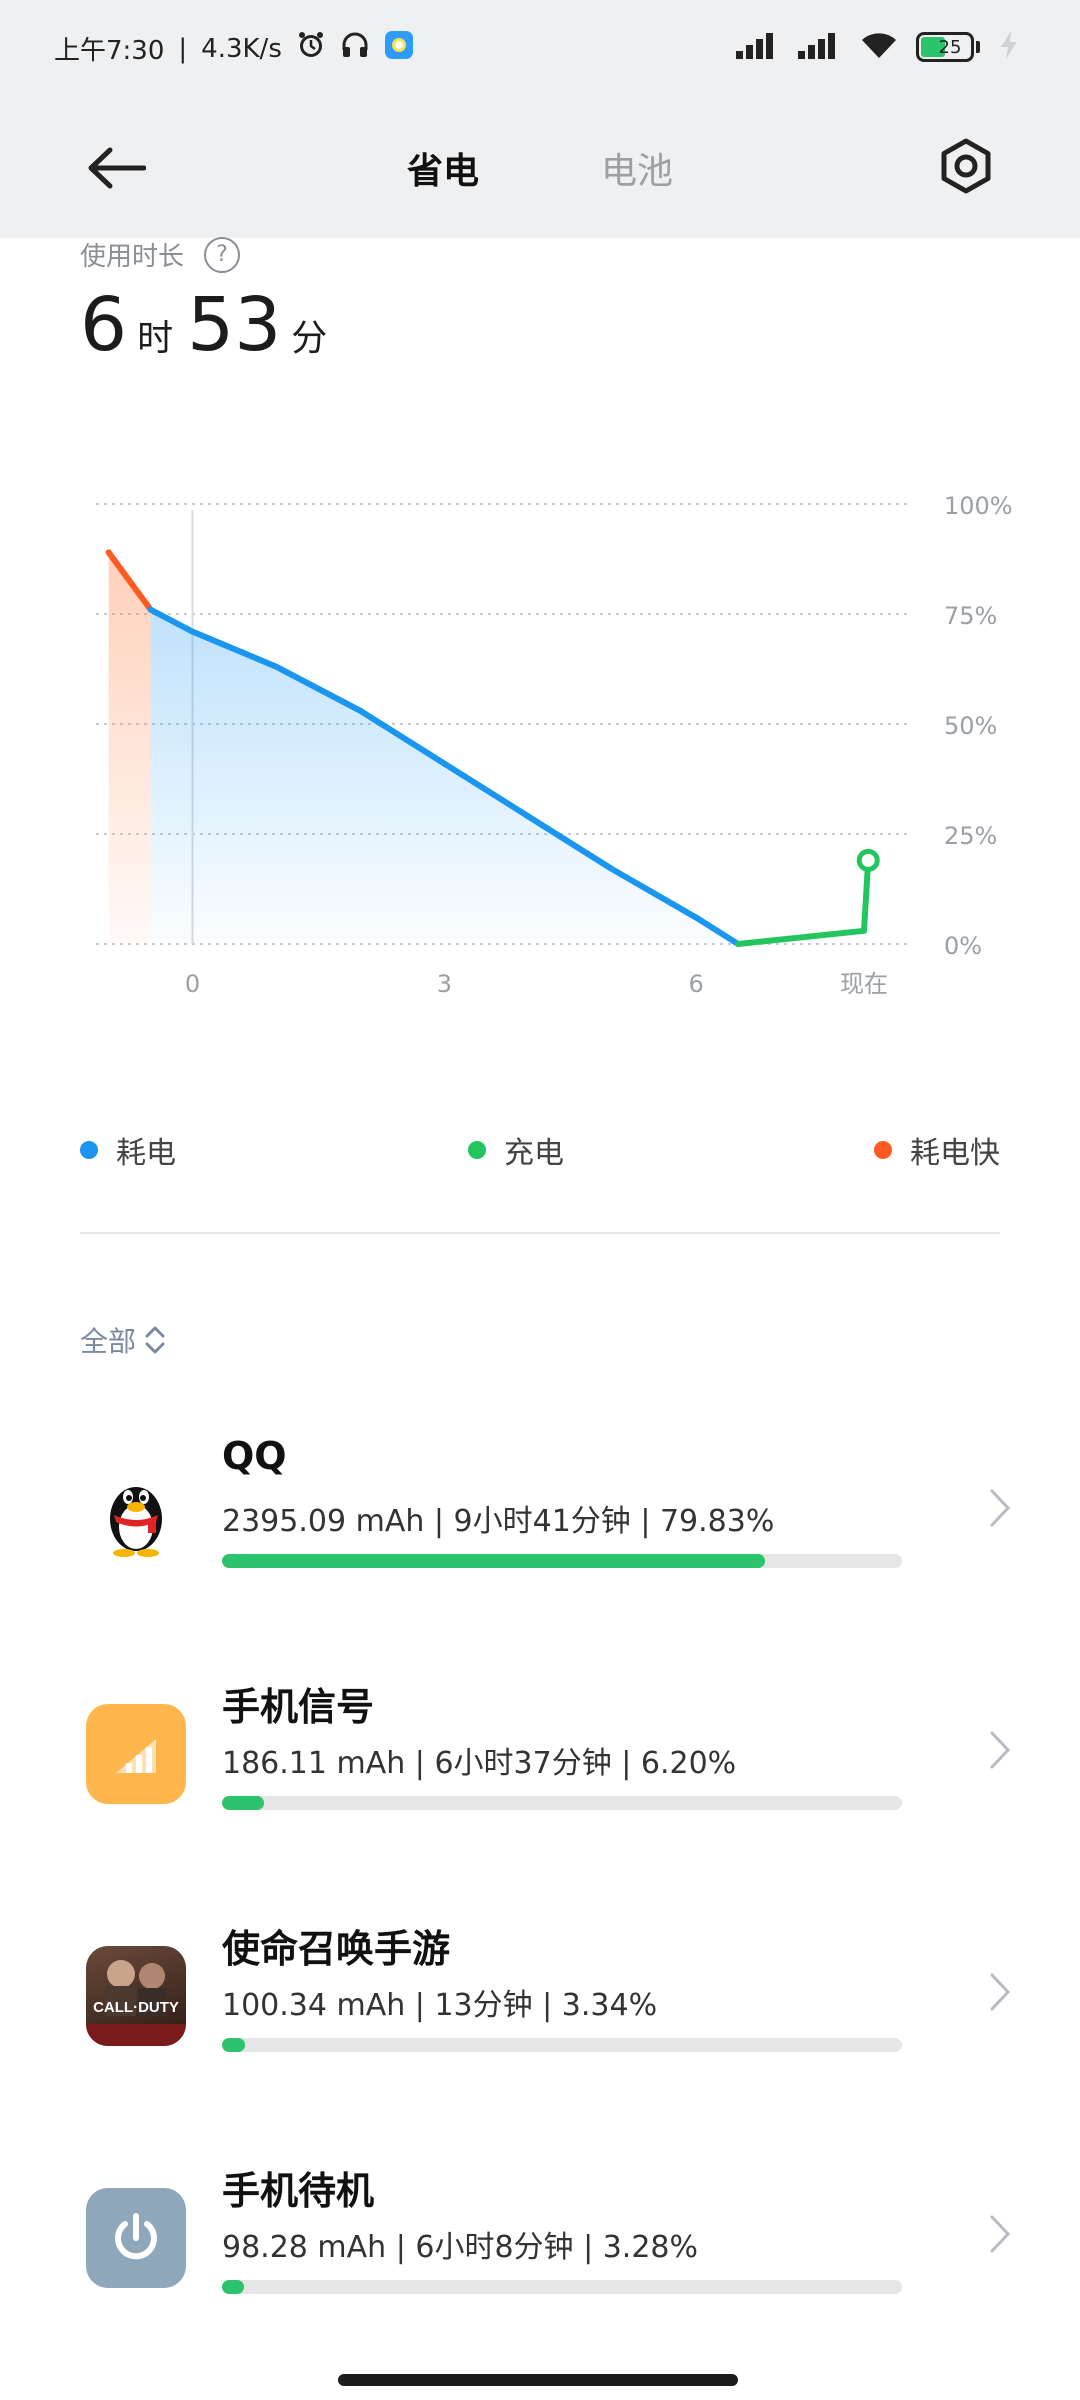 Image resolution: width=1080 pixels, height=2400 pixels. Describe the element at coordinates (955, 1153) in the screenshot. I see `legend-label-fast-drain: 耗电快` at that location.